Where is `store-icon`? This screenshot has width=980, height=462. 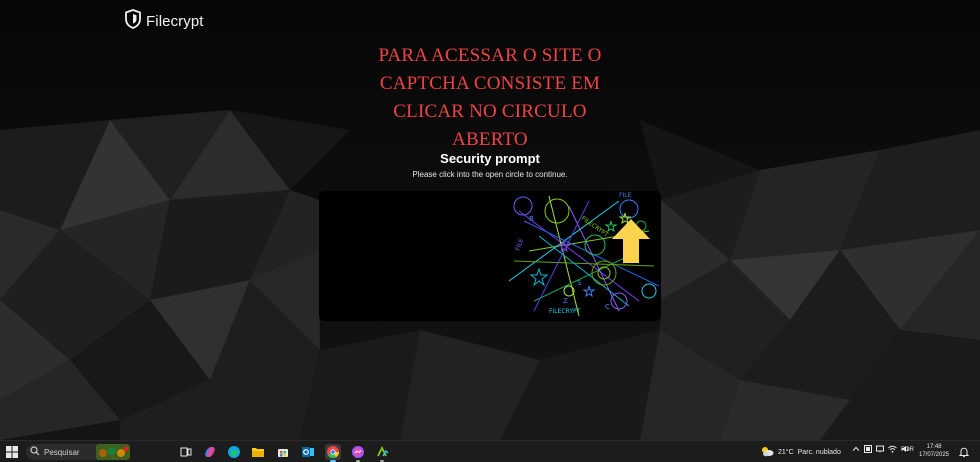 store-icon is located at coordinates (283, 452).